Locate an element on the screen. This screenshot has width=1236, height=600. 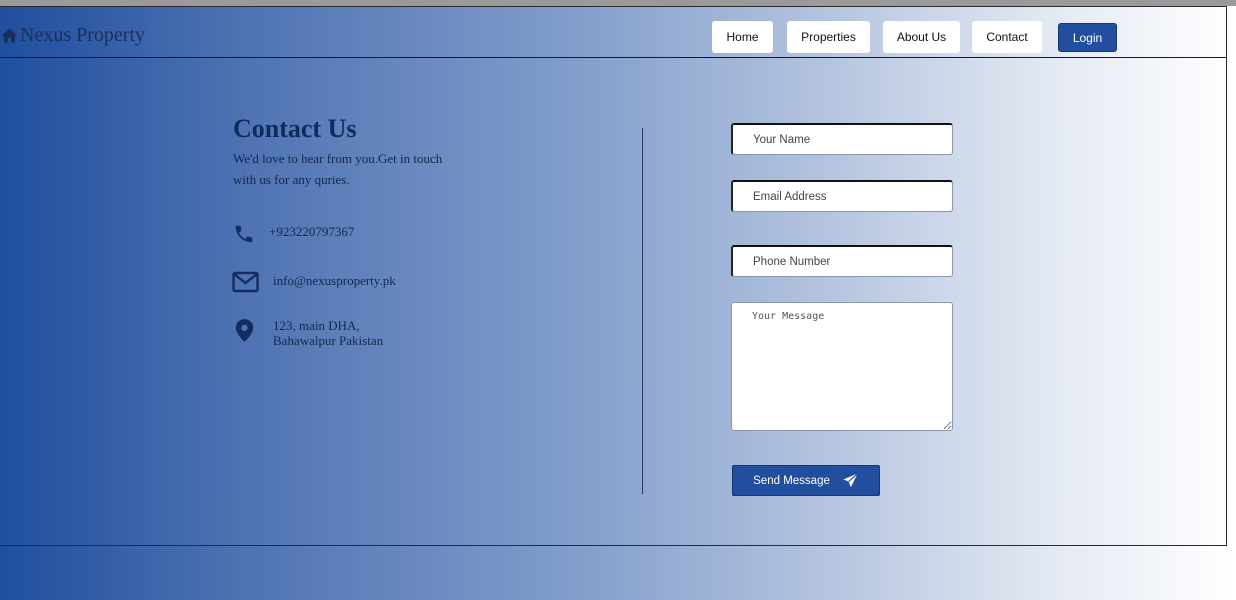
house-icon is located at coordinates (9, 35).